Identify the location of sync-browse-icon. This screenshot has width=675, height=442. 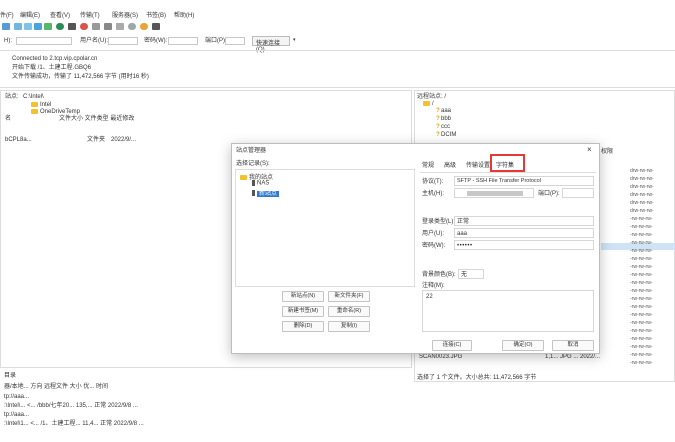
(144, 26).